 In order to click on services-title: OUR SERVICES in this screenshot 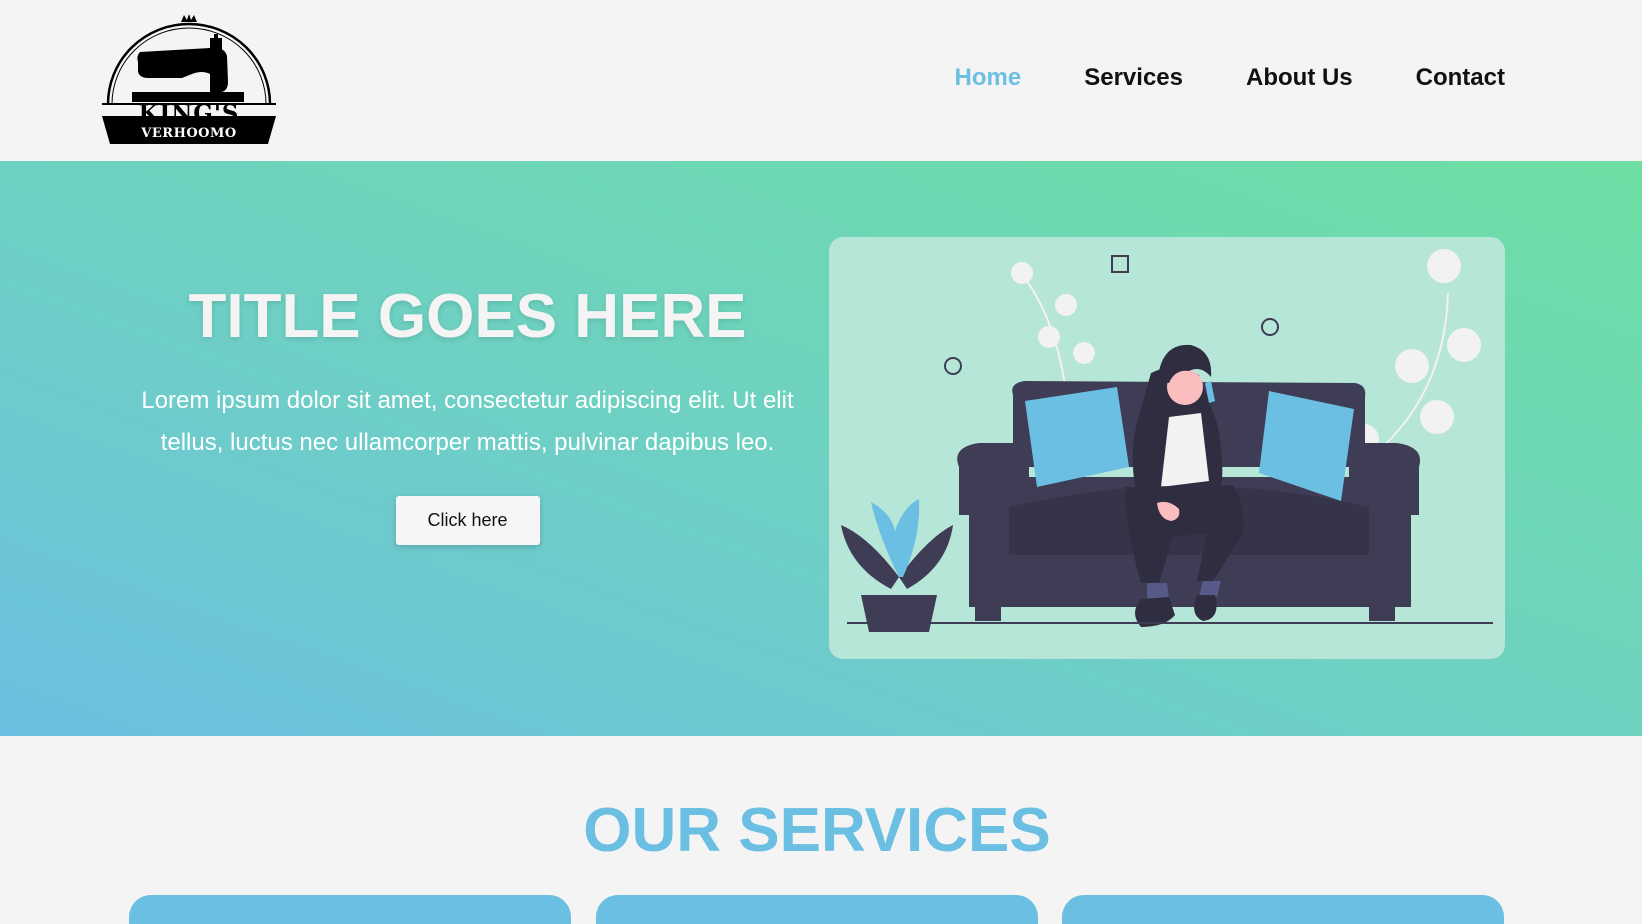, I will do `click(817, 830)`.